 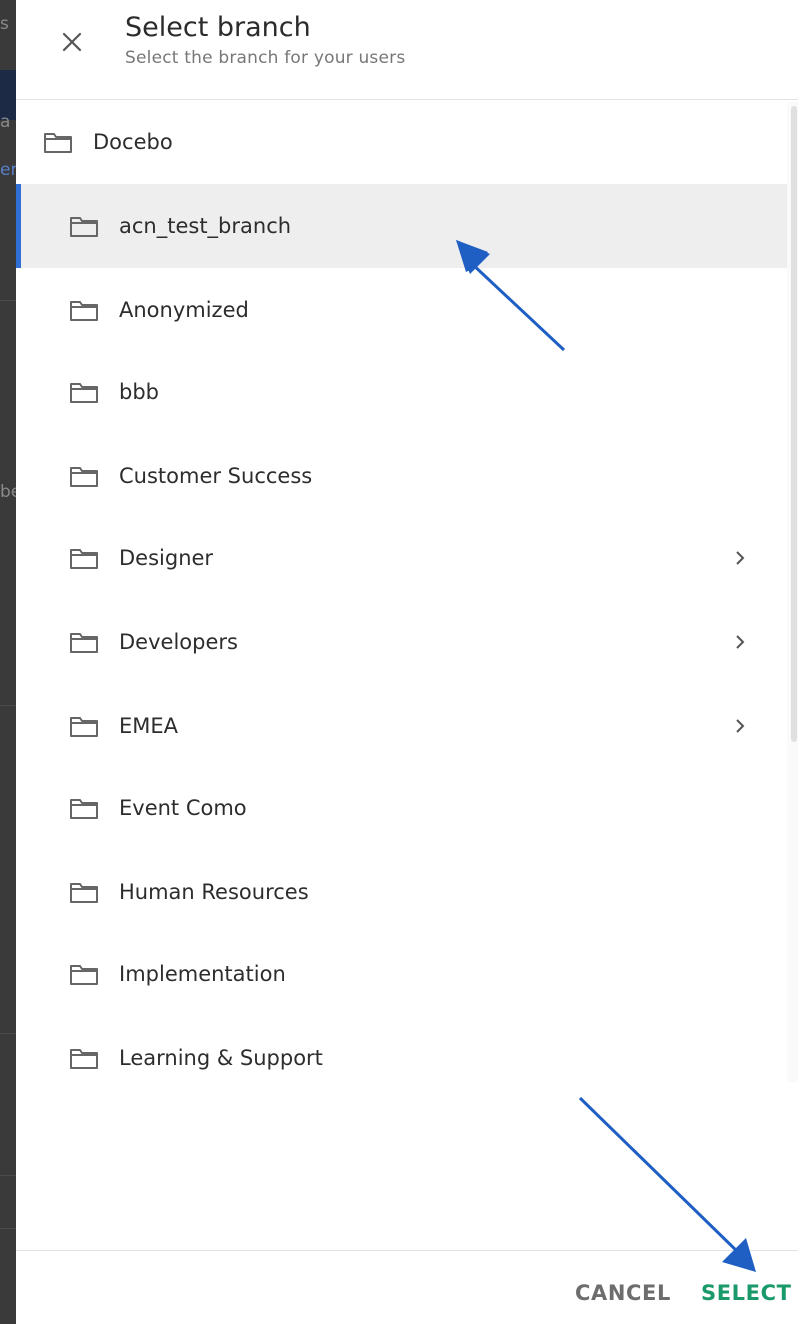 What do you see at coordinates (8, 170) in the screenshot?
I see `background-link-fragment: er` at bounding box center [8, 170].